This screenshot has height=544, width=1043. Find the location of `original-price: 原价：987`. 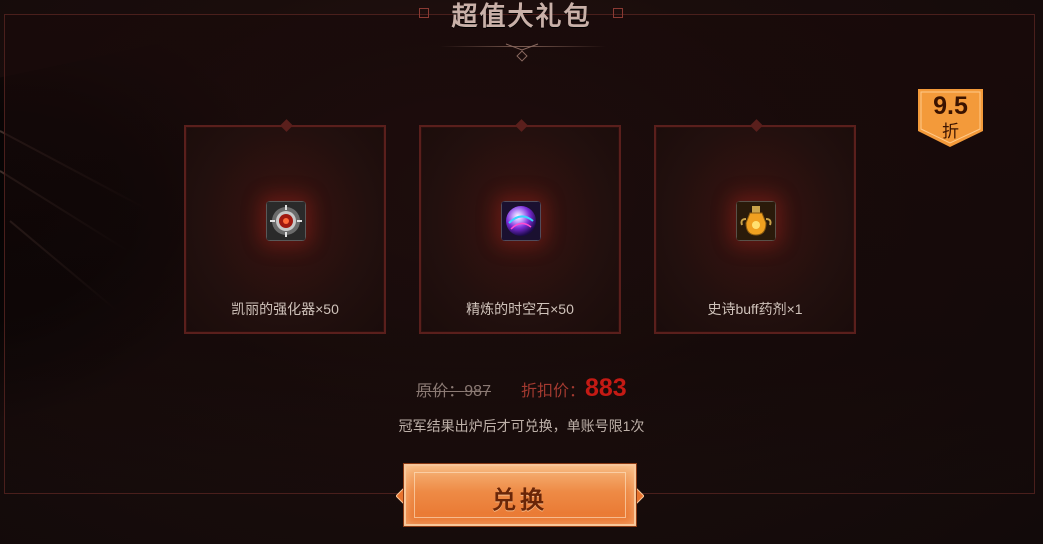

original-price: 原价：987 is located at coordinates (453, 391).